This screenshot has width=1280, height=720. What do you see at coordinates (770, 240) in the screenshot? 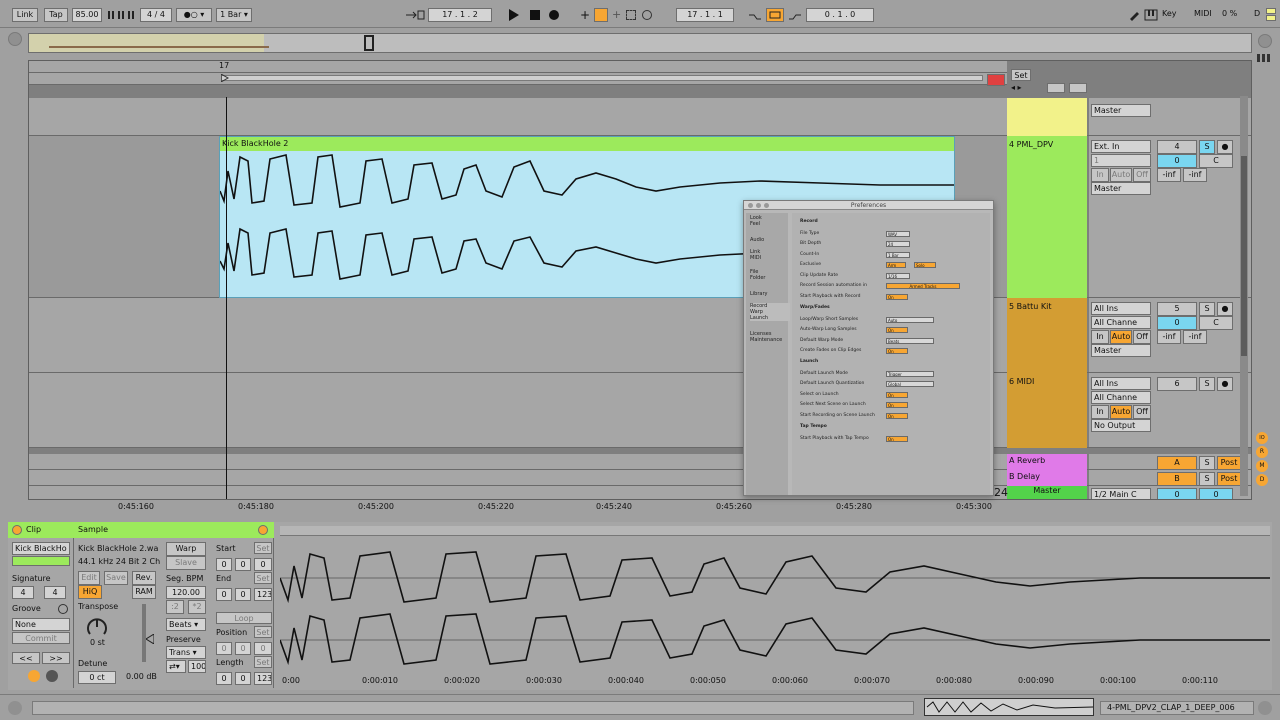
I see `tab-audio: Audio` at bounding box center [770, 240].